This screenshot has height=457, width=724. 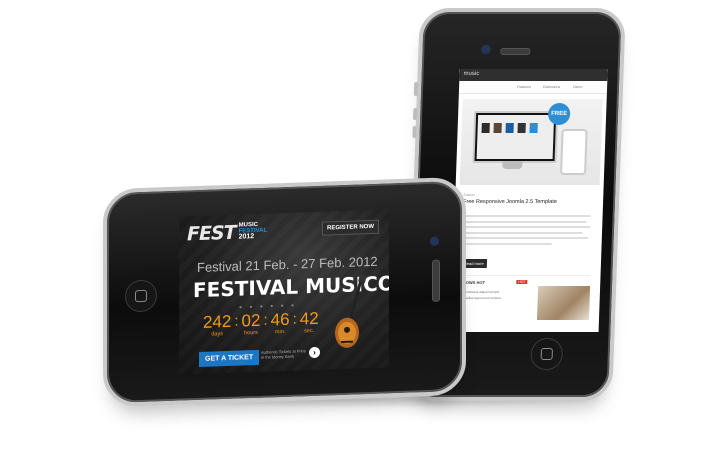 I want to click on hero-banner: FREE, so click(x=531, y=142).